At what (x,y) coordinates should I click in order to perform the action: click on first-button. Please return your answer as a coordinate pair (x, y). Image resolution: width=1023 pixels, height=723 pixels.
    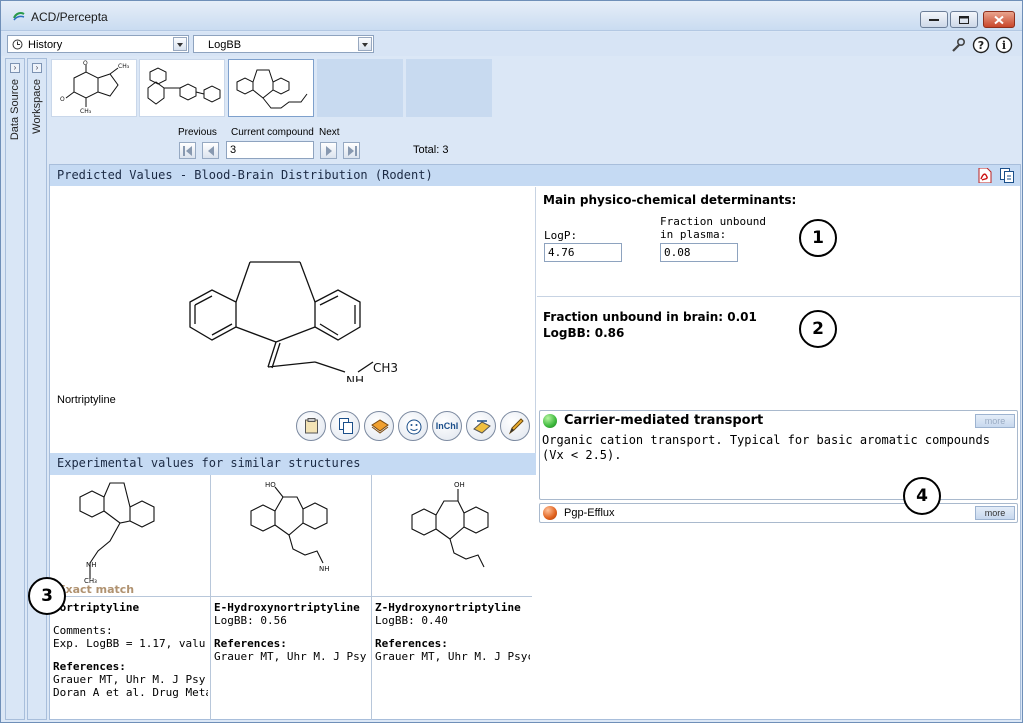
    Looking at the image, I should click on (187, 150).